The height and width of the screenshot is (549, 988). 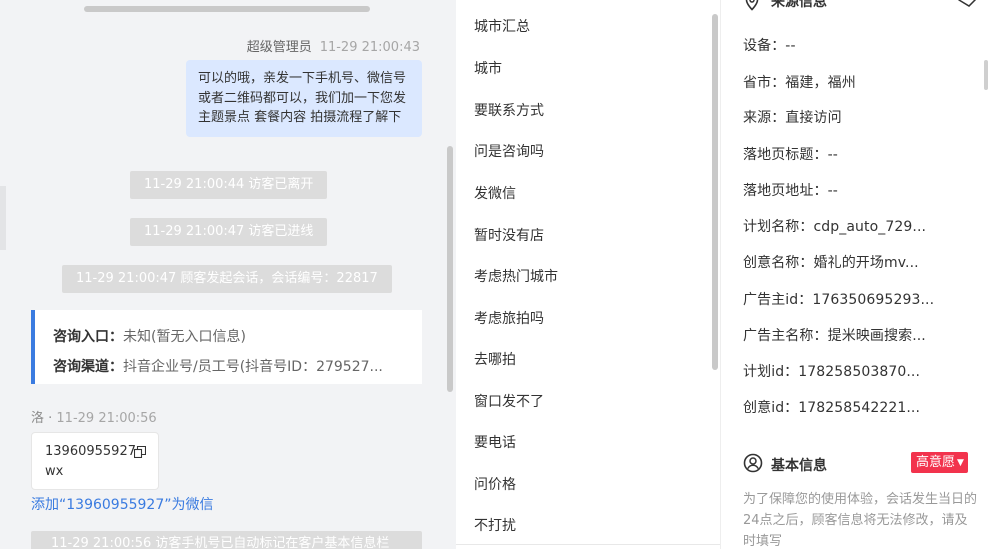 What do you see at coordinates (509, 151) in the screenshot?
I see `quick-reply-item: 问是咨询吗` at bounding box center [509, 151].